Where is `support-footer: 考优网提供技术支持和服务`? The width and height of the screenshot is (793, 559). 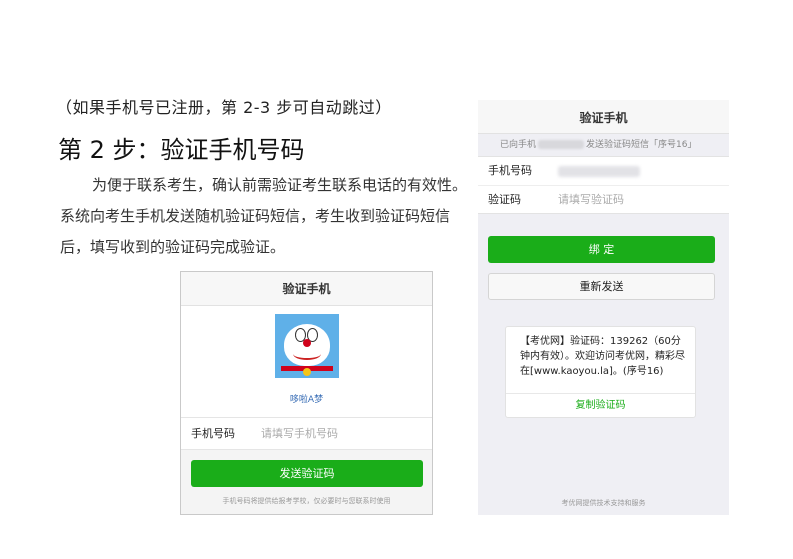
support-footer: 考优网提供技术支持和服务 is located at coordinates (603, 503).